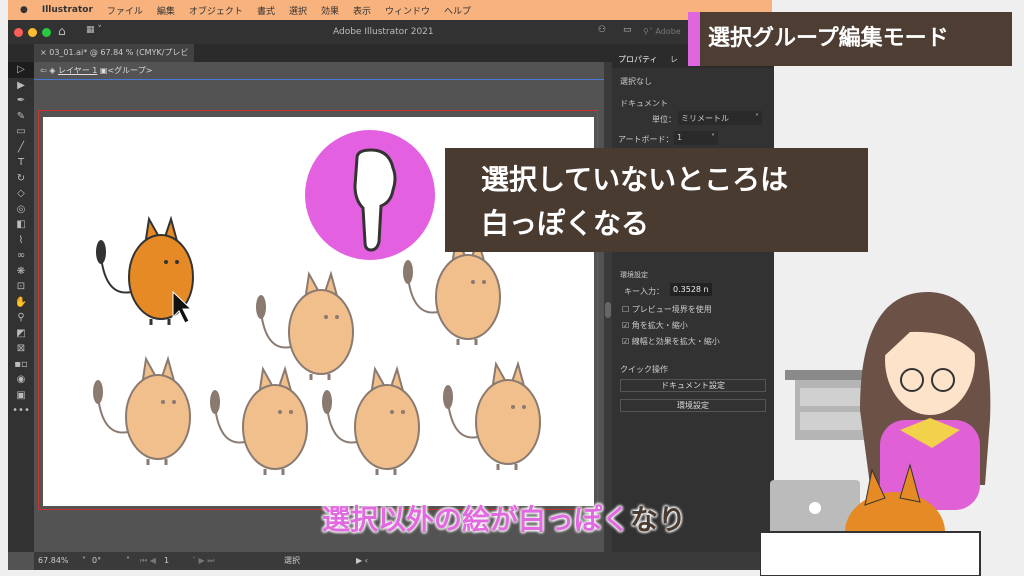  I want to click on presenter-illustration, so click(875, 433).